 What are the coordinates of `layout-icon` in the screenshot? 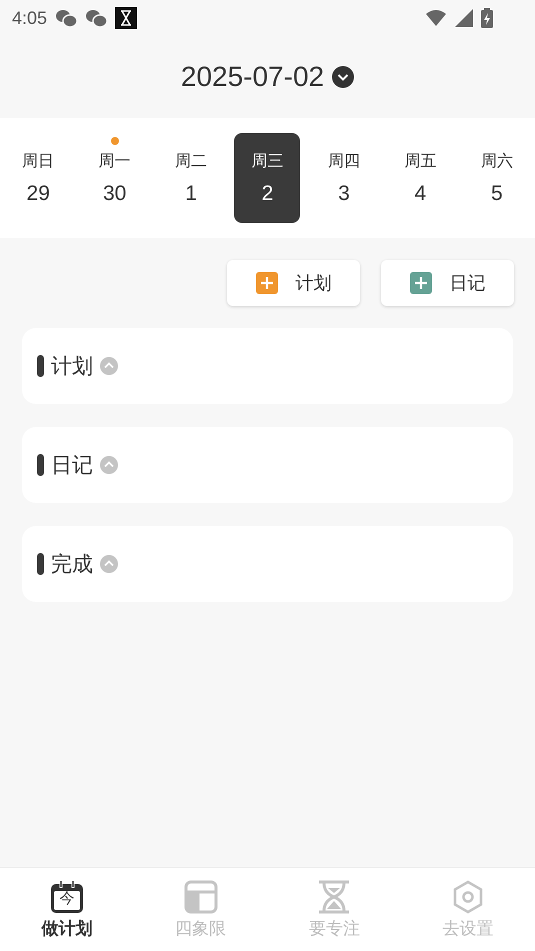 It's located at (201, 897).